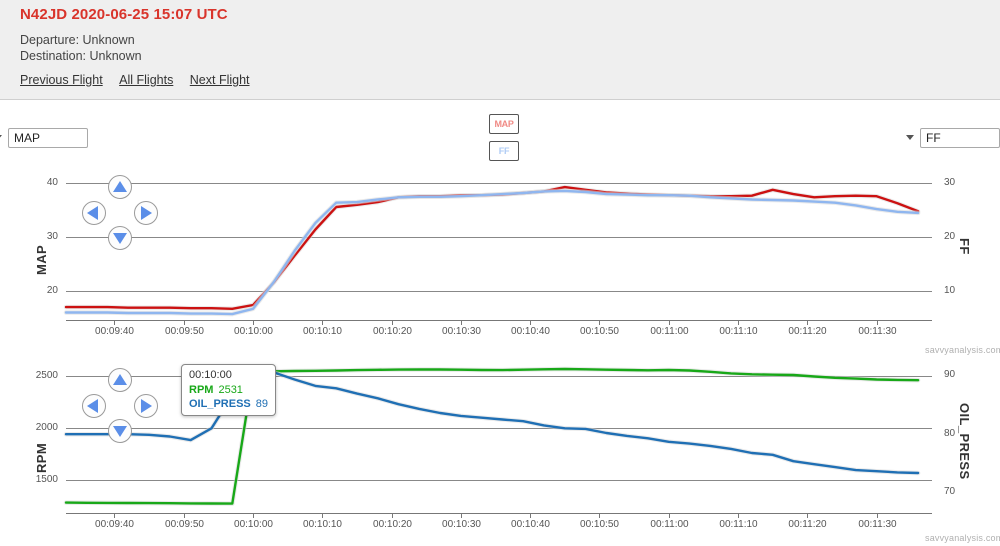 The image size is (1000, 546). Describe the element at coordinates (962, 350) in the screenshot. I see `watermark-top: savvyanalysis.com` at that location.